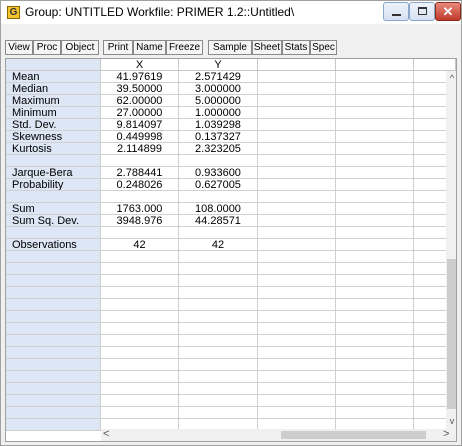 Image resolution: width=462 pixels, height=446 pixels. Describe the element at coordinates (184, 47) in the screenshot. I see `toolbar-freeze-button: Freeze` at that location.